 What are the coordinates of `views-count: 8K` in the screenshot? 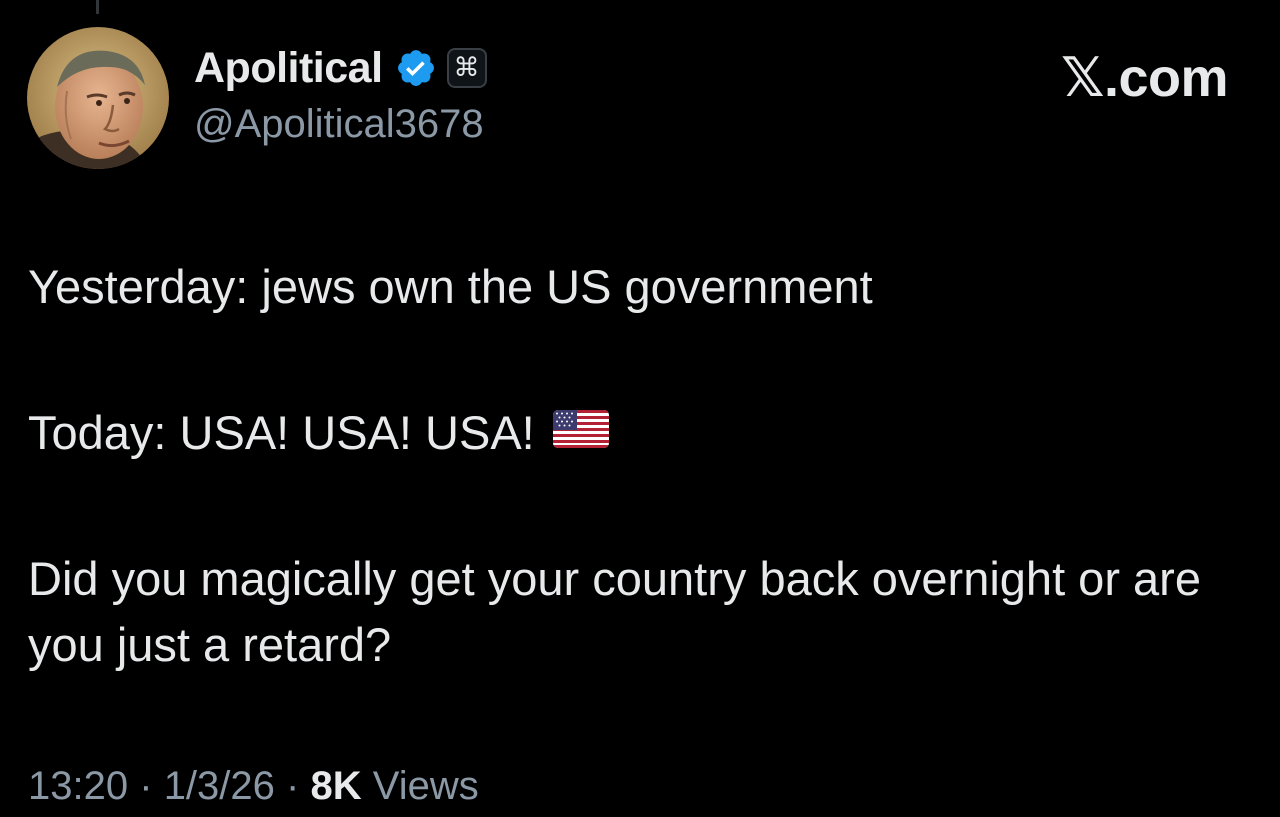 It's located at (335, 786).